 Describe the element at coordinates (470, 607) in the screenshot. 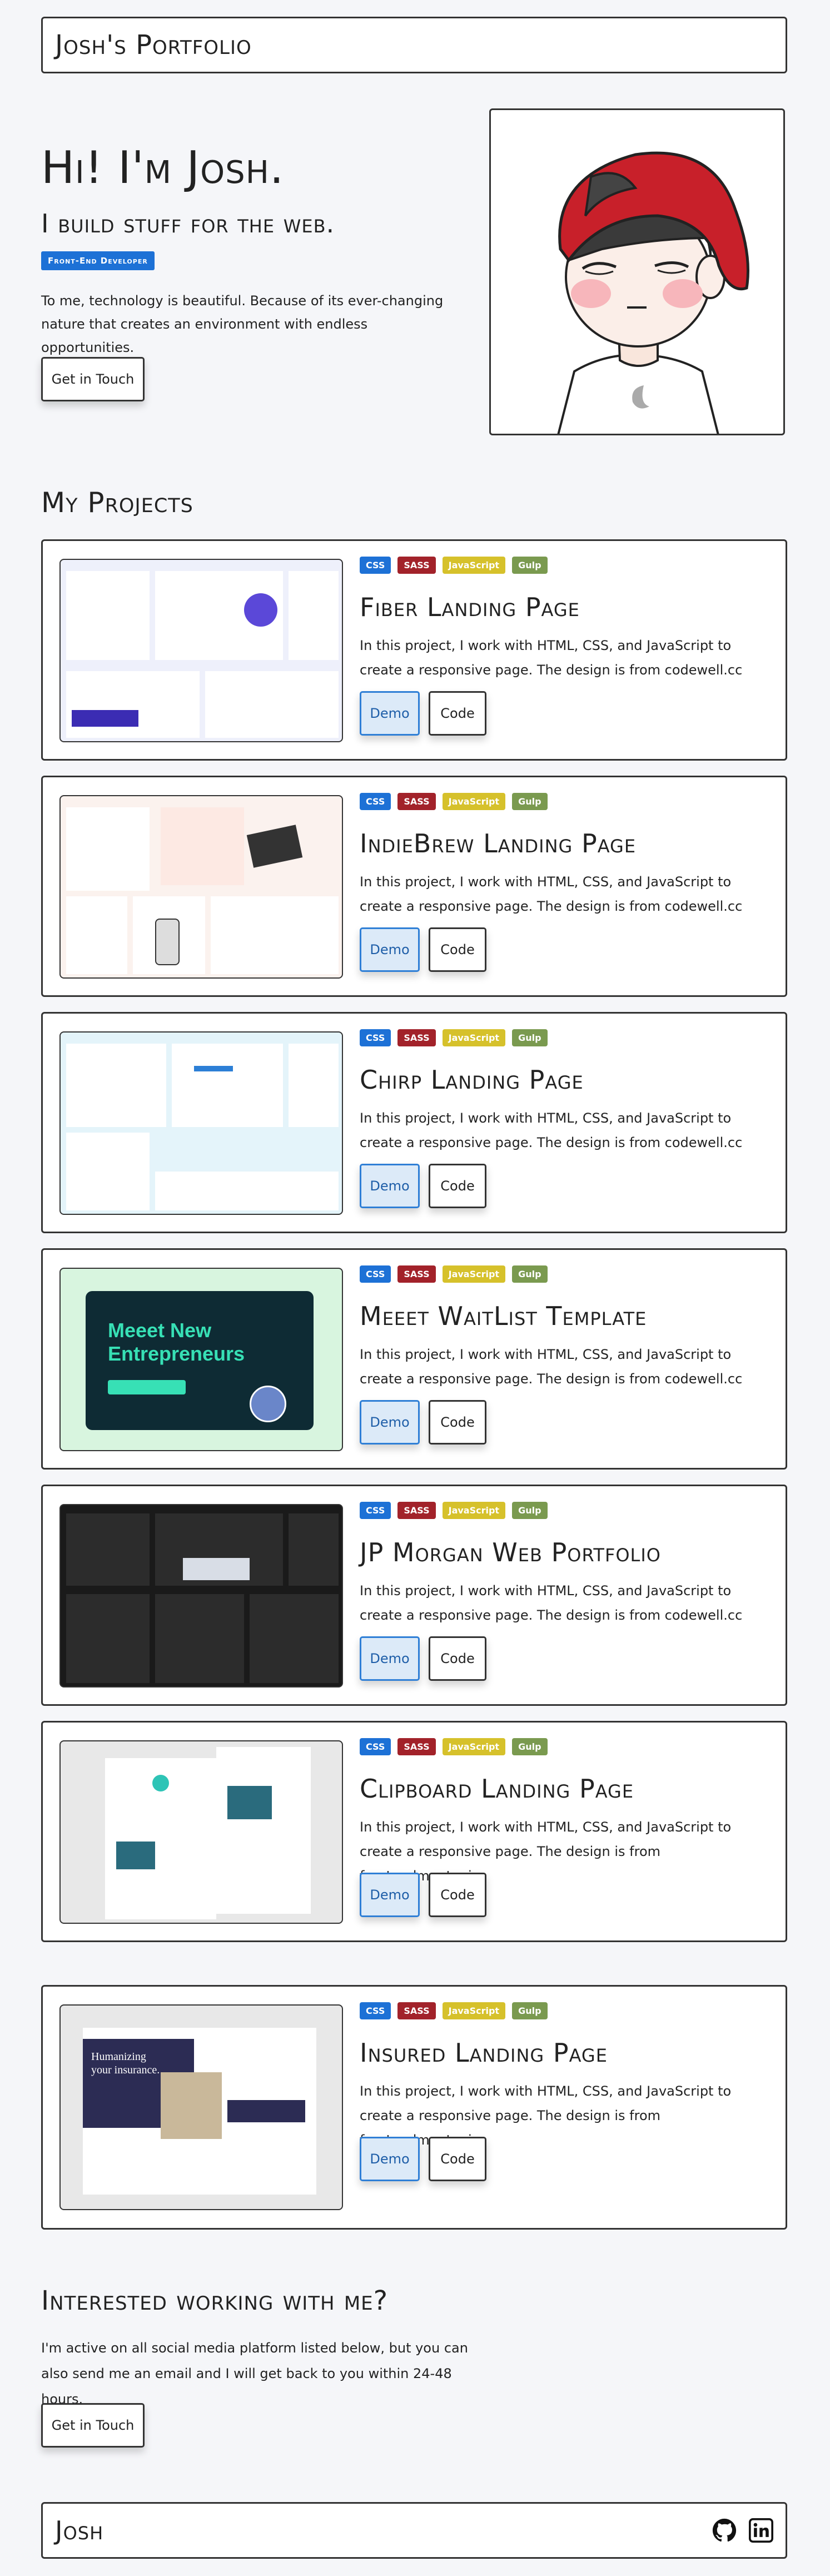

I see `project-title: Fiber Landing Page` at that location.